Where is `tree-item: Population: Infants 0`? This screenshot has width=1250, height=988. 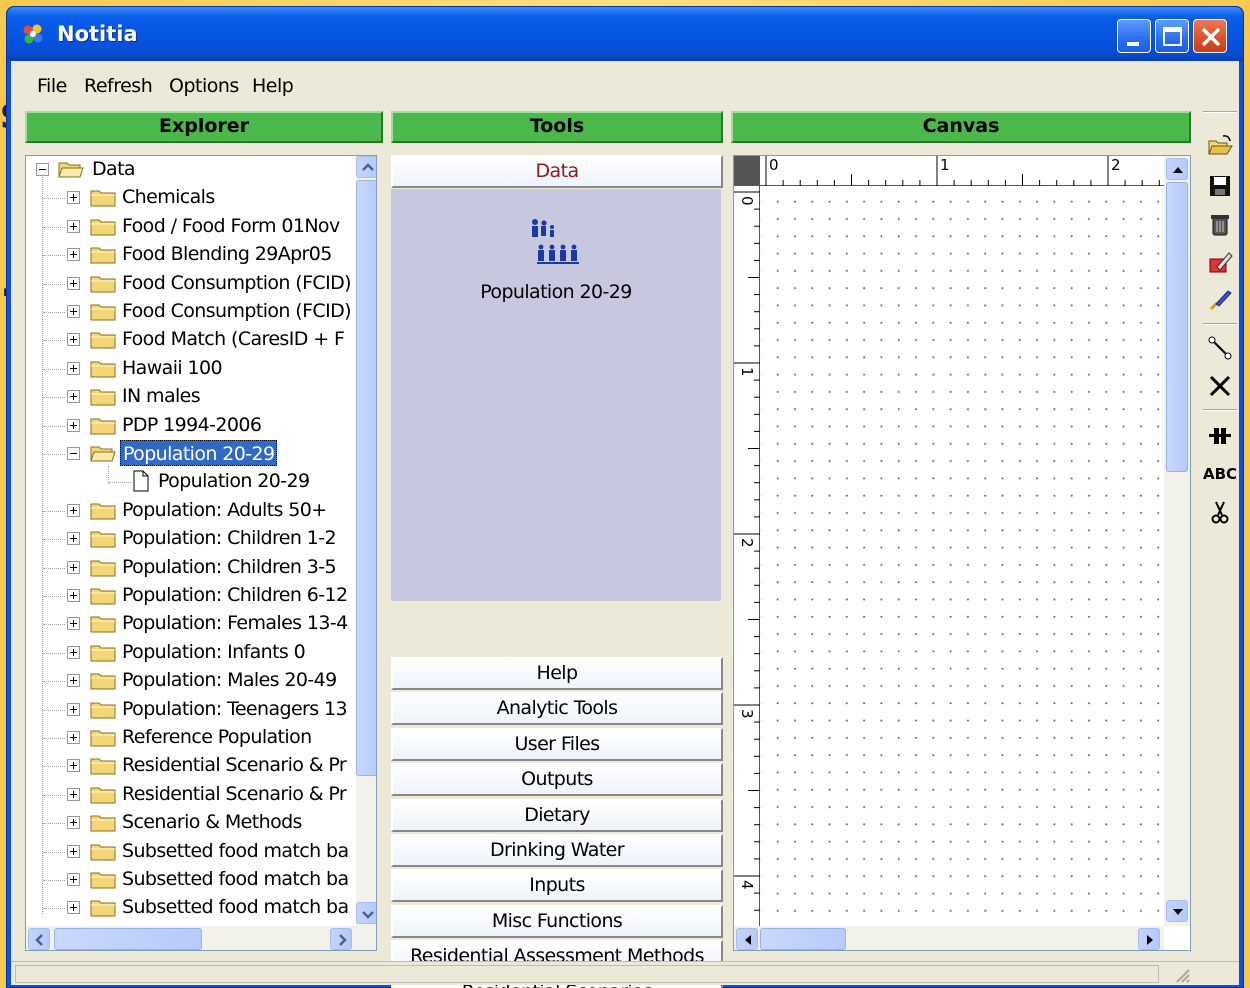
tree-item: Population: Infants 0 is located at coordinates (191, 653).